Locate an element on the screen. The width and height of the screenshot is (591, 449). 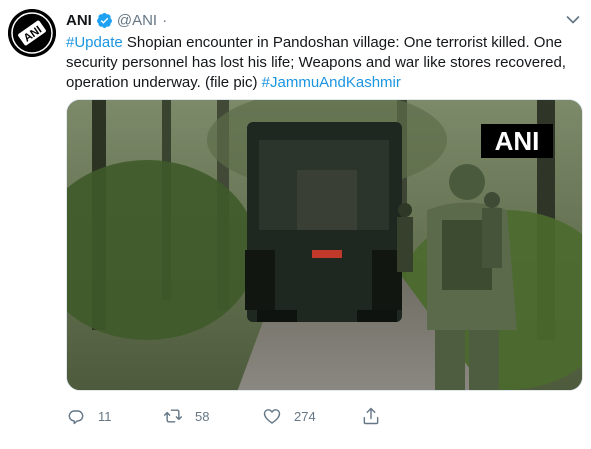
share-button is located at coordinates (371, 416).